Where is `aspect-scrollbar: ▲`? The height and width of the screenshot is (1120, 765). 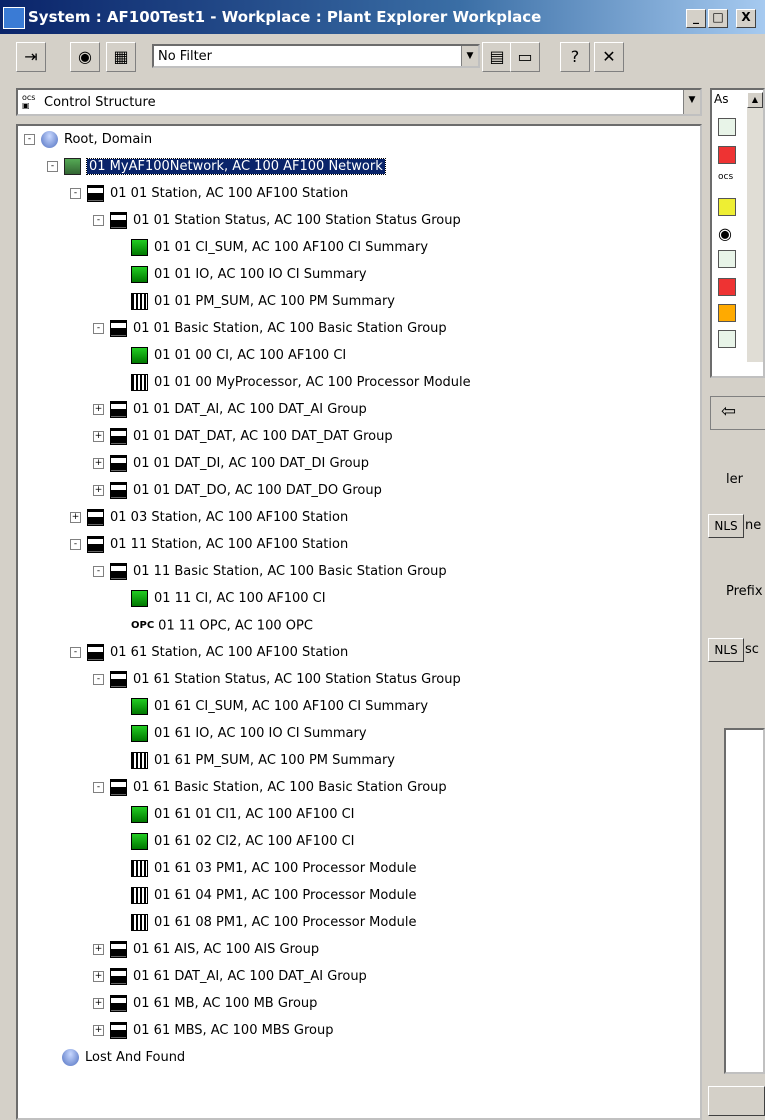
aspect-scrollbar: ▲ is located at coordinates (755, 227).